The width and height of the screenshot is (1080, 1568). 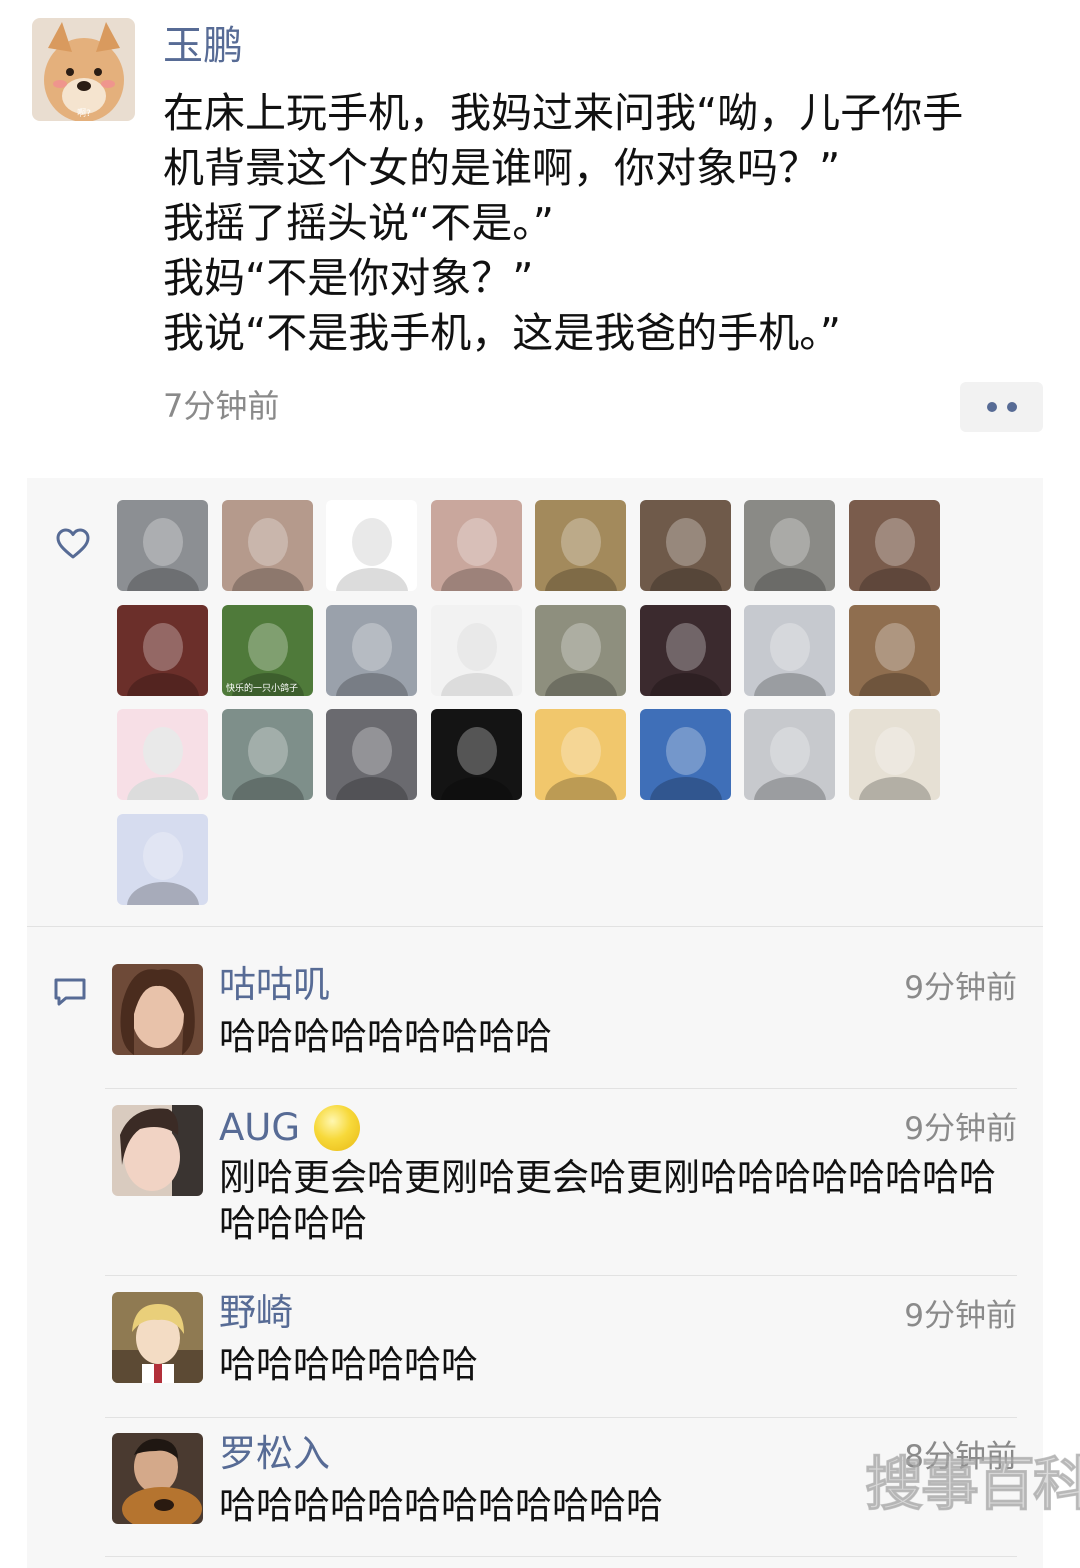 What do you see at coordinates (385, 1036) in the screenshot?
I see `comment-text: 哈哈哈哈哈哈哈哈哈` at bounding box center [385, 1036].